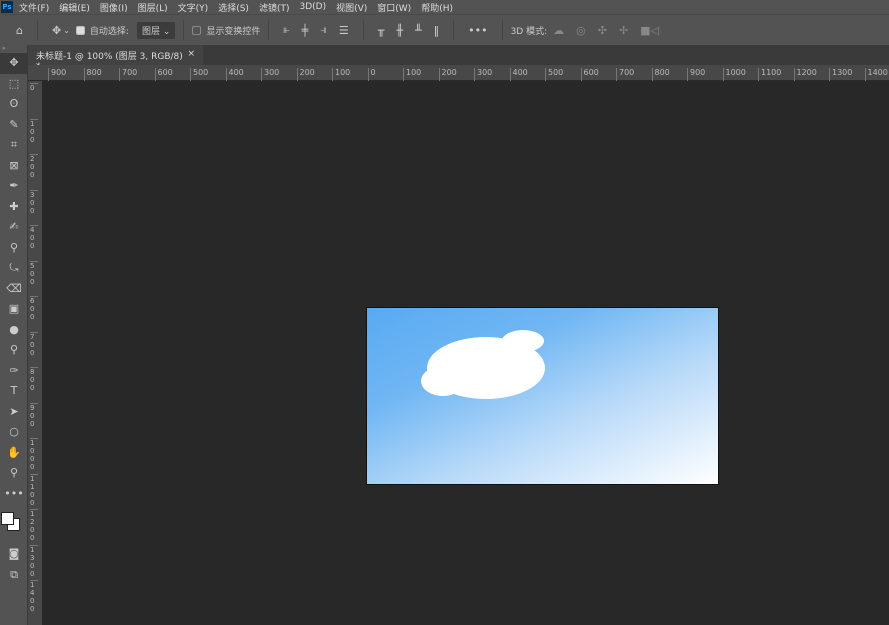 The image size is (889, 625). I want to click on align-middle-icon: ╫, so click(399, 30).